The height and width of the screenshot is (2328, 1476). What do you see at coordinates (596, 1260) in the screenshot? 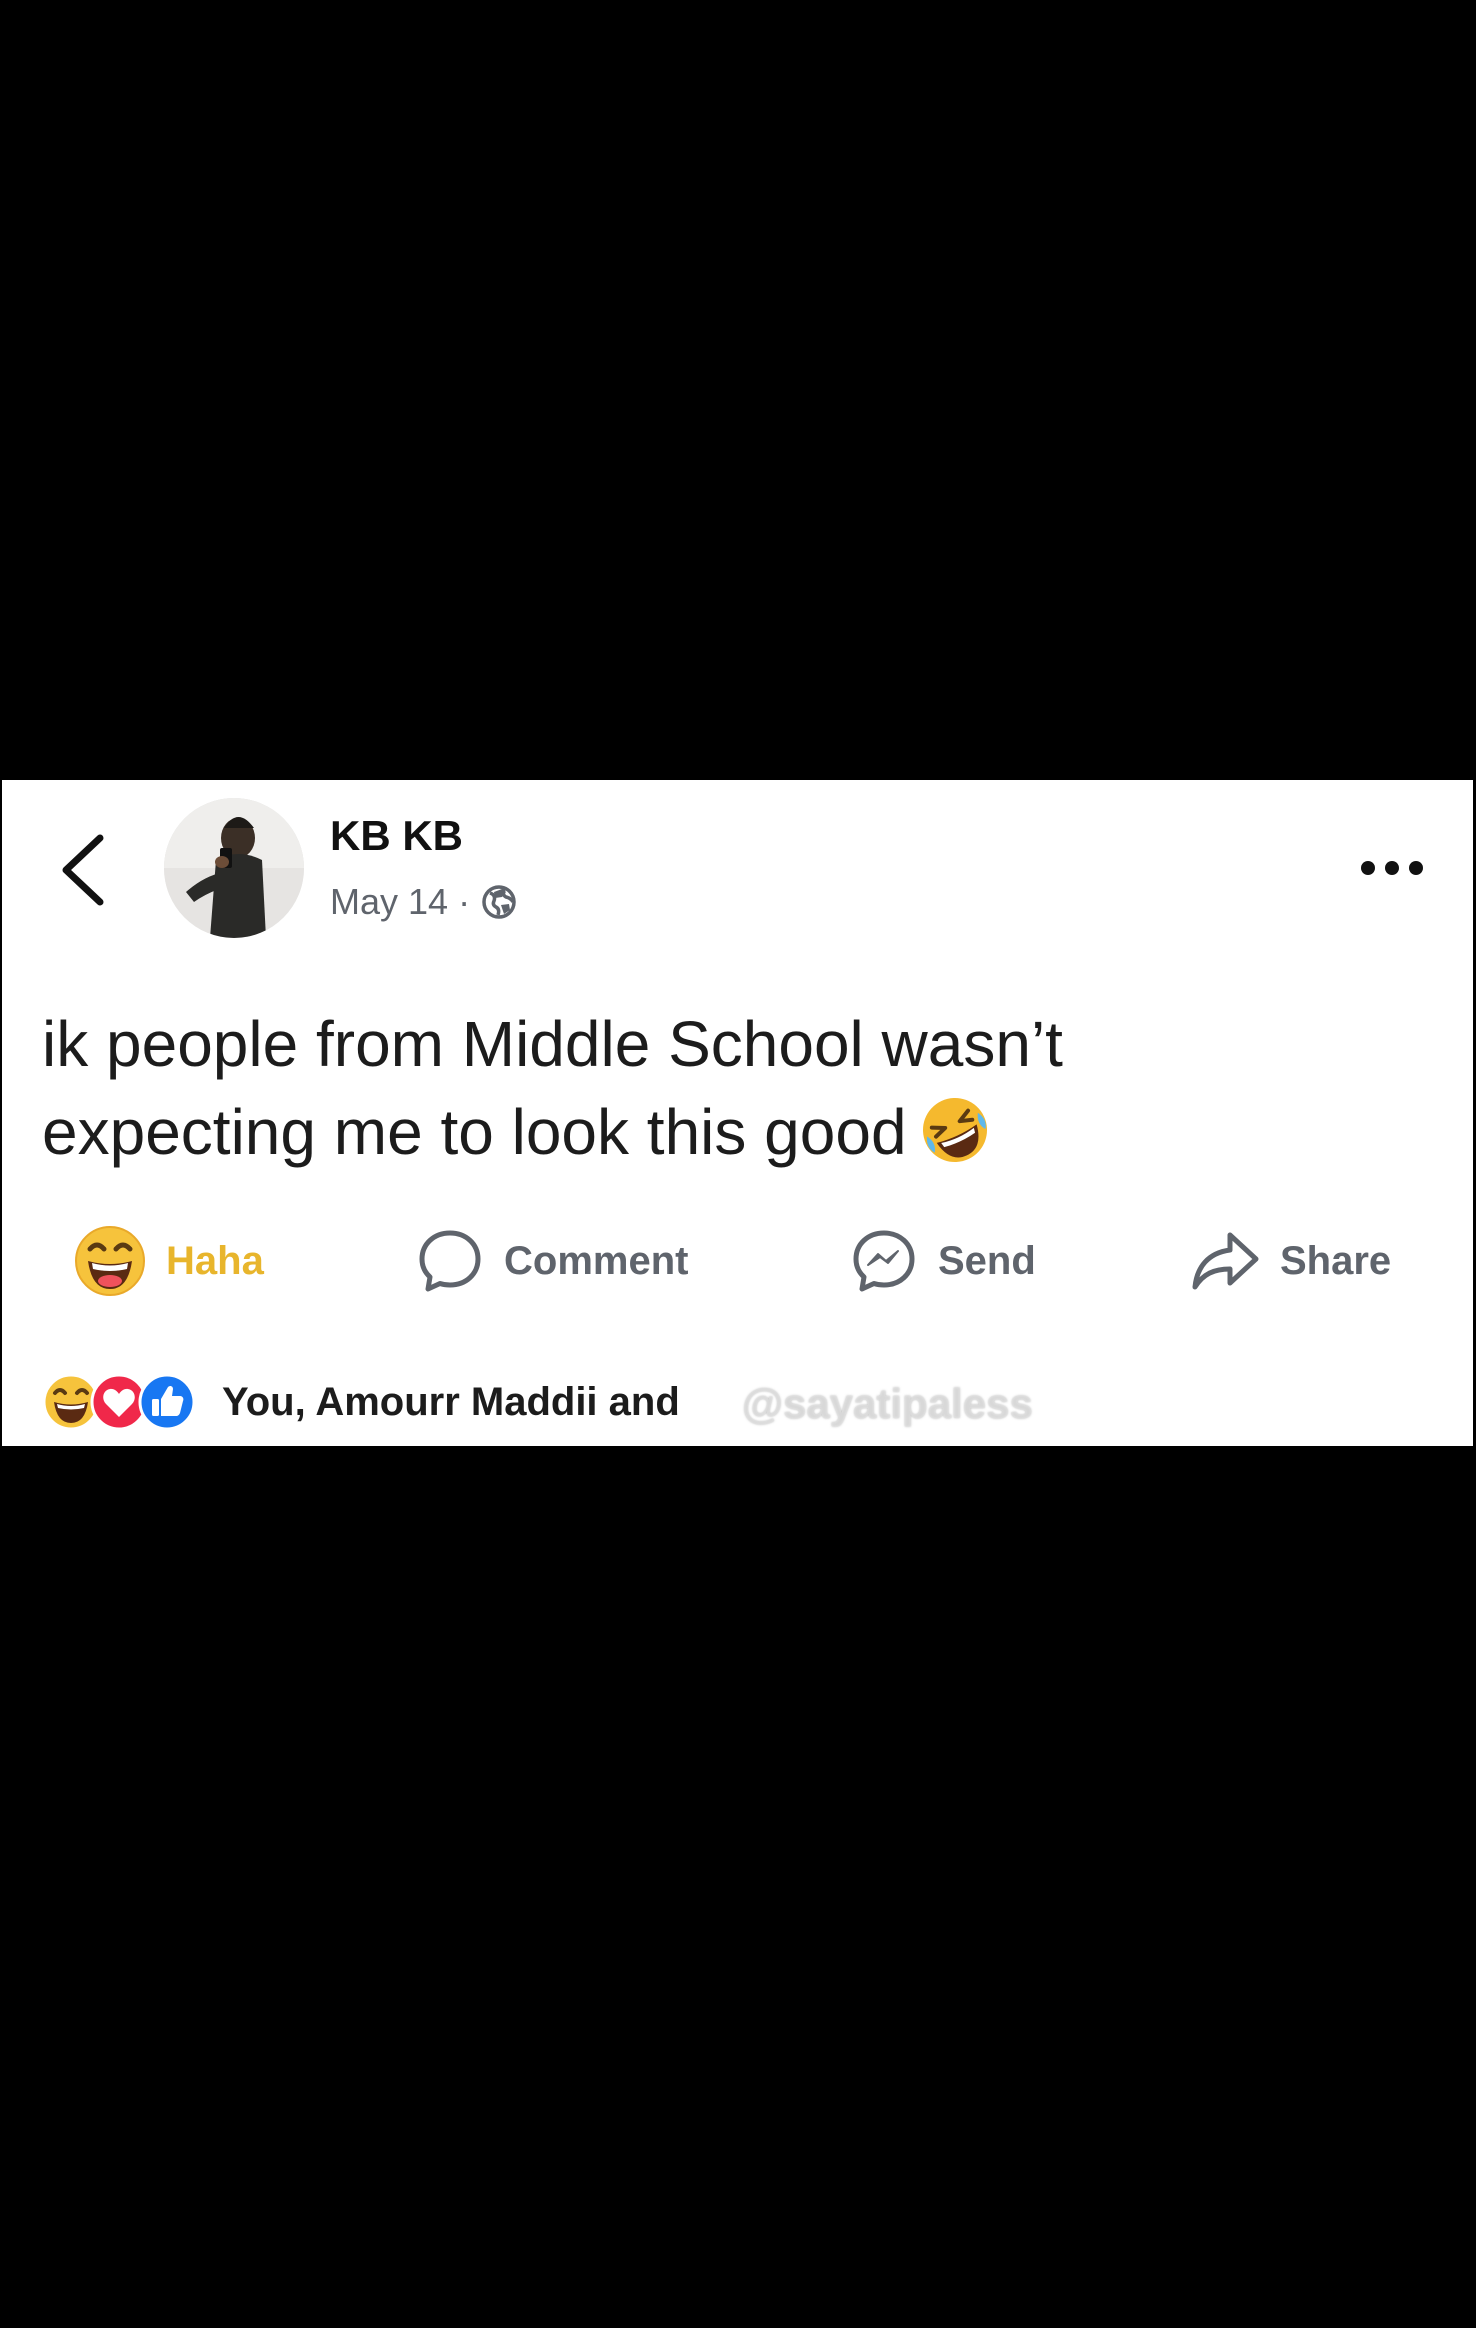
I see `comment-label: Comment` at bounding box center [596, 1260].